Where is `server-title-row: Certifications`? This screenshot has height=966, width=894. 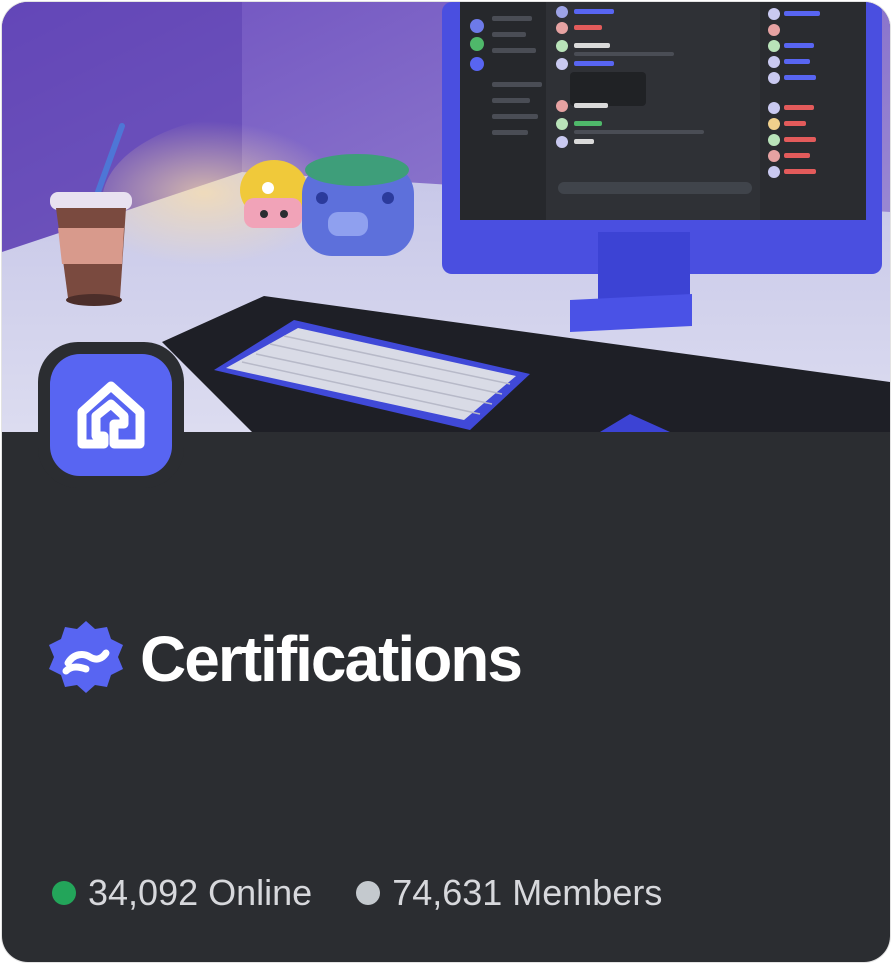
server-title-row: Certifications is located at coordinates (283, 659).